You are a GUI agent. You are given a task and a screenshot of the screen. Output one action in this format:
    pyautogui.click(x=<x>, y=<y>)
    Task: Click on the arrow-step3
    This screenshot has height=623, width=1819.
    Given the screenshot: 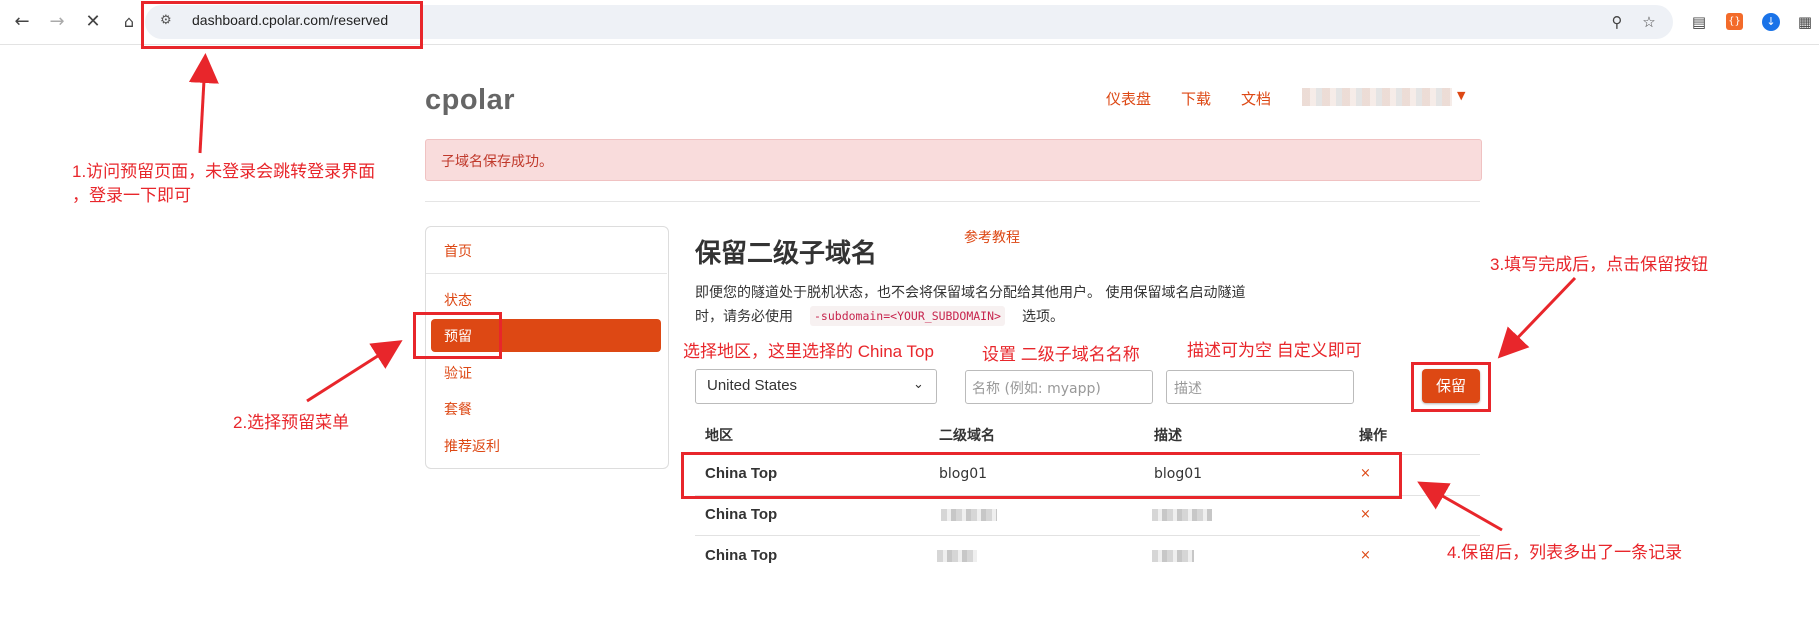 What is the action you would take?
    pyautogui.click(x=1537, y=317)
    